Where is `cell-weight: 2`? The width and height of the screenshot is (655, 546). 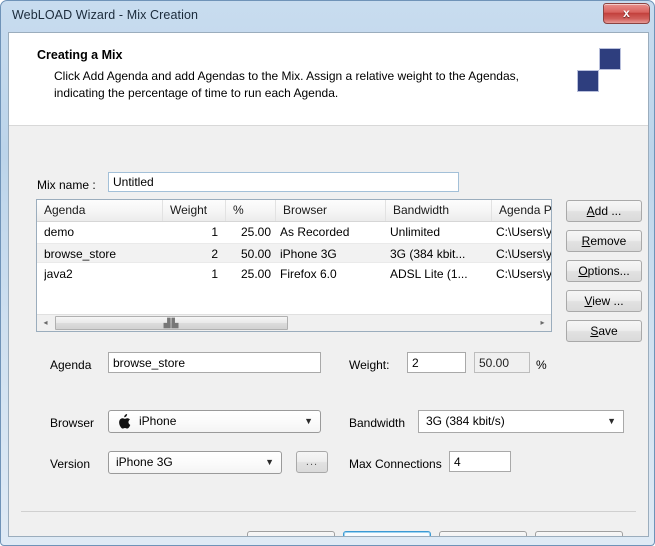 cell-weight: 2 is located at coordinates (214, 254).